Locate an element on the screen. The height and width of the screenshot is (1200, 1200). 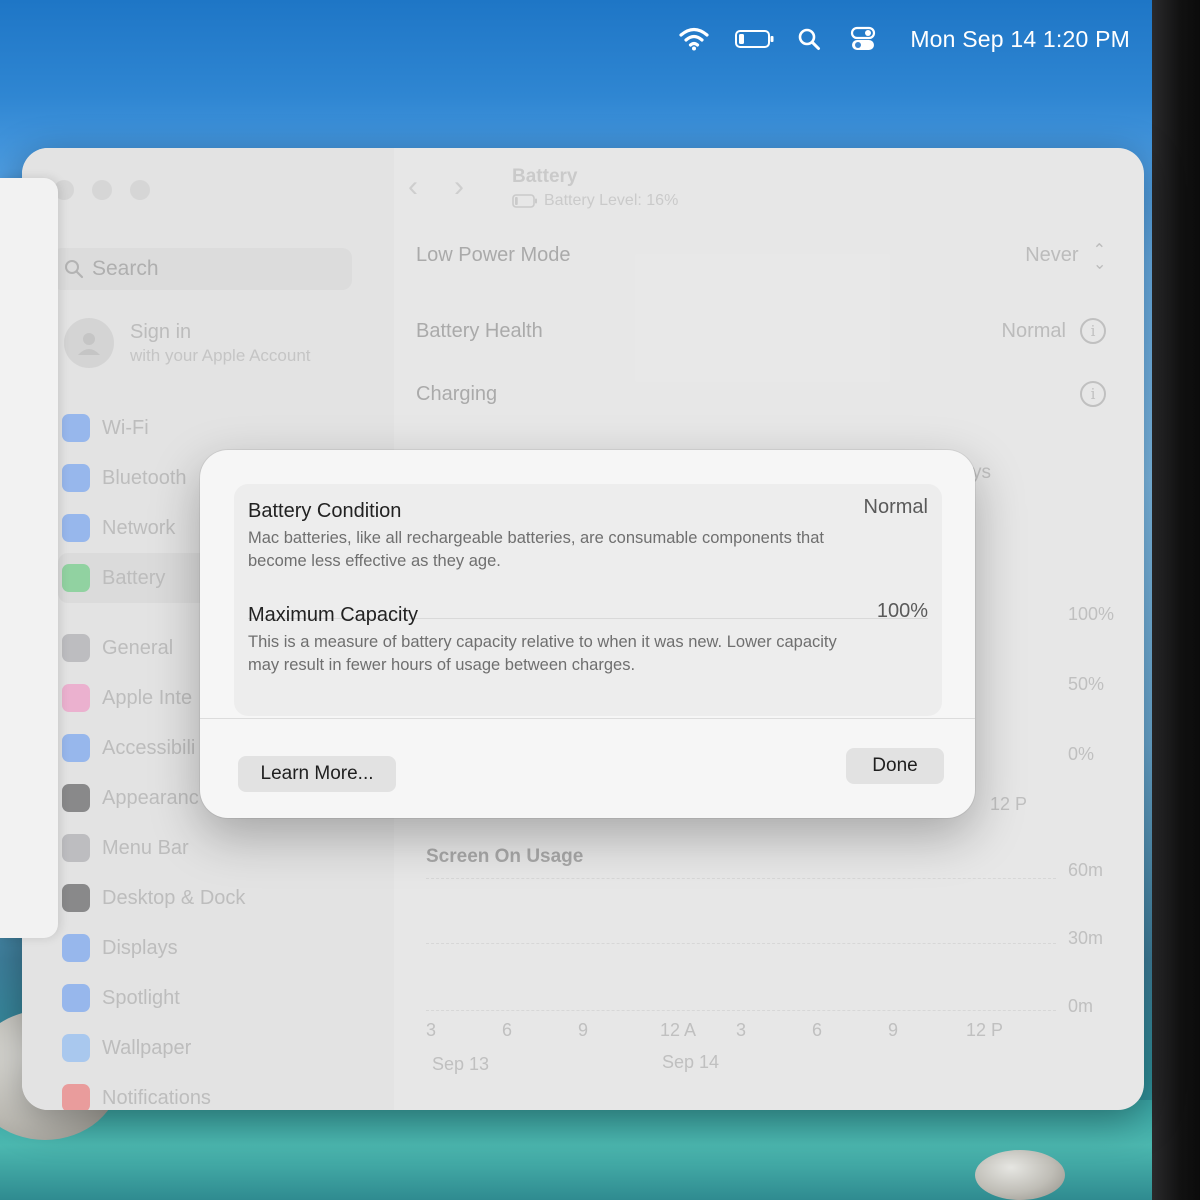
sidebar-item-label: Wi-Fi is located at coordinates (125, 427).